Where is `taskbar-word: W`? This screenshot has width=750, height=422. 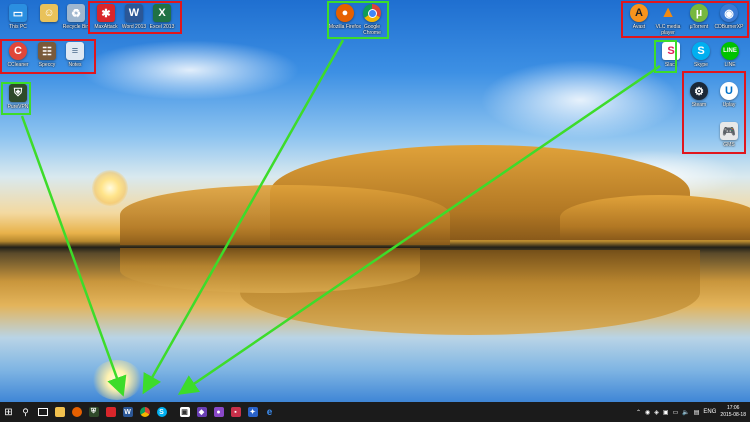 taskbar-word: W is located at coordinates (127, 412).